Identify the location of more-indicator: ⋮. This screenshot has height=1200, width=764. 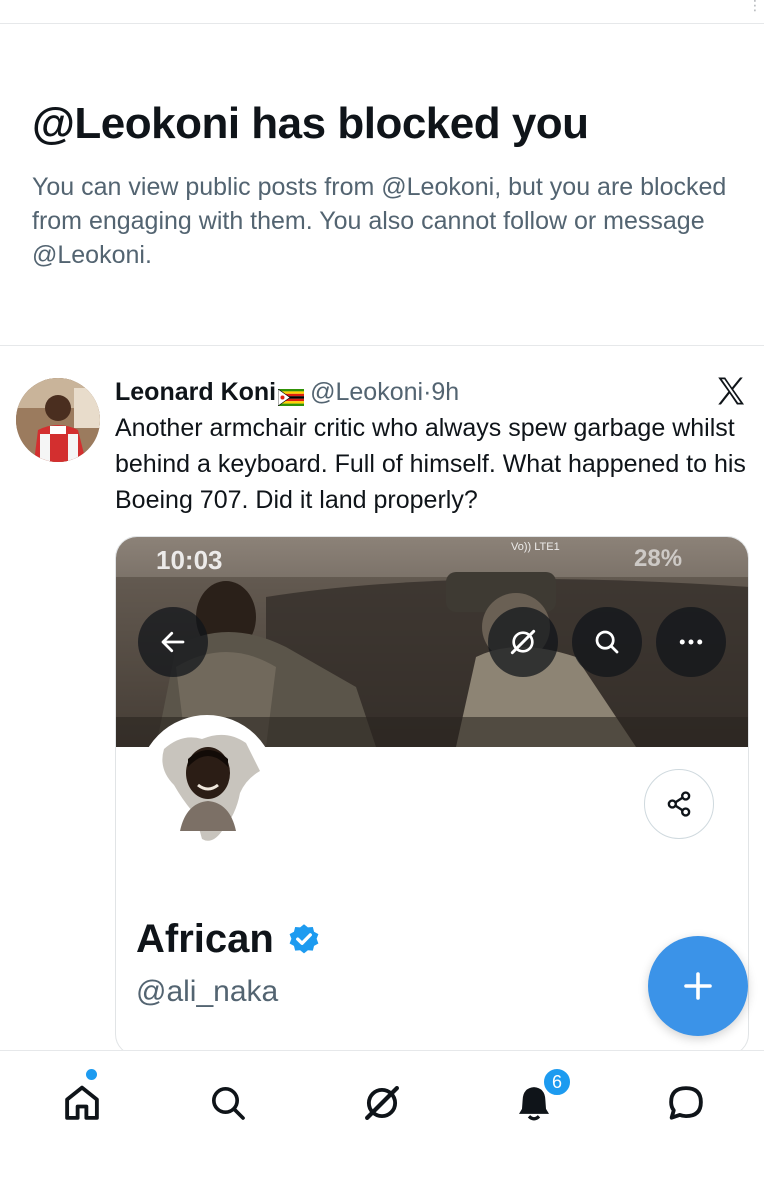
(755, 6).